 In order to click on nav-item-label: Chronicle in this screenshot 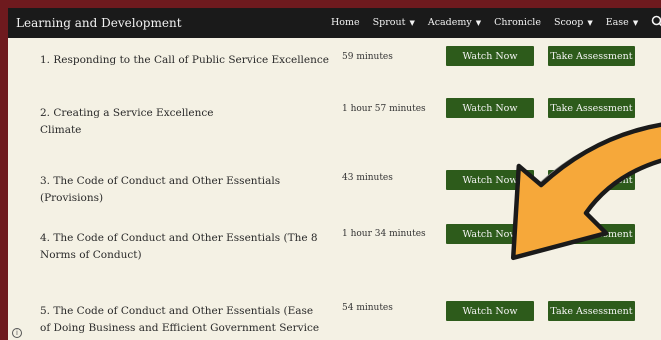, I will do `click(517, 22)`.